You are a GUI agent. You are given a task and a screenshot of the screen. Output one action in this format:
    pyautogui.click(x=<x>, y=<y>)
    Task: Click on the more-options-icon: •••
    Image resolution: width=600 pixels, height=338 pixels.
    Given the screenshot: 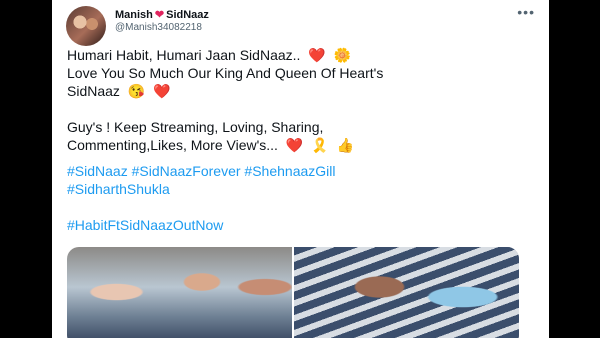 What is the action you would take?
    pyautogui.click(x=526, y=12)
    